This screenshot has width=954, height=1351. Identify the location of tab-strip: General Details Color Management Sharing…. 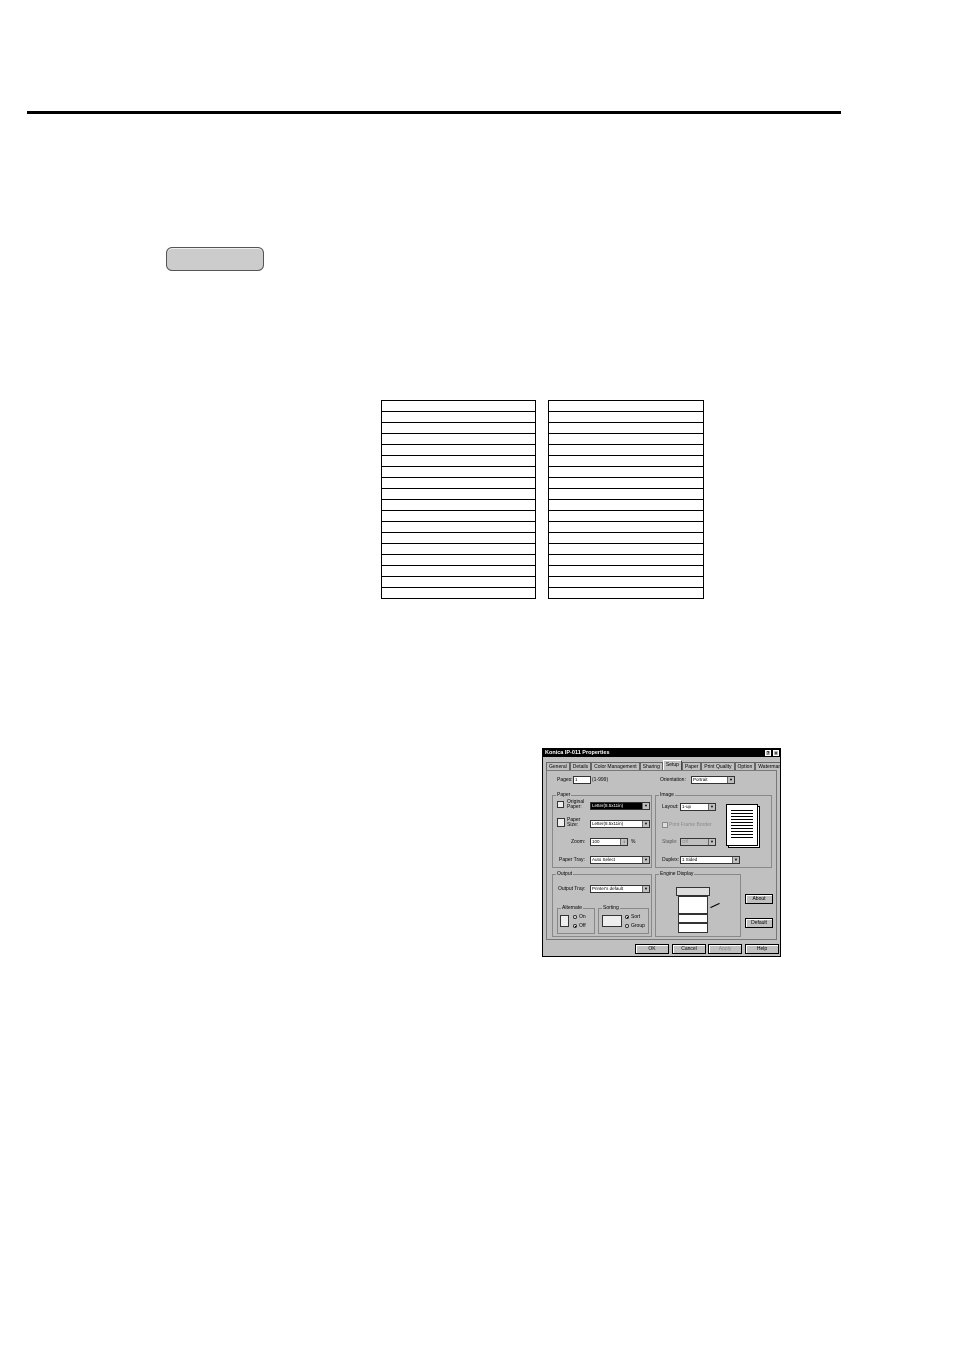
(663, 765).